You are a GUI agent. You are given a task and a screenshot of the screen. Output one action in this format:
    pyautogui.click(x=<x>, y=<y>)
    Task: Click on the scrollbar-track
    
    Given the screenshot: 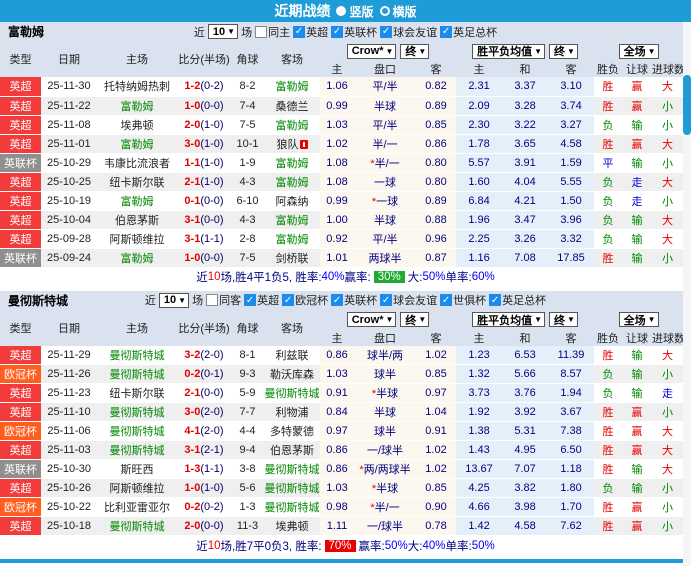 What is the action you would take?
    pyautogui.click(x=687, y=294)
    